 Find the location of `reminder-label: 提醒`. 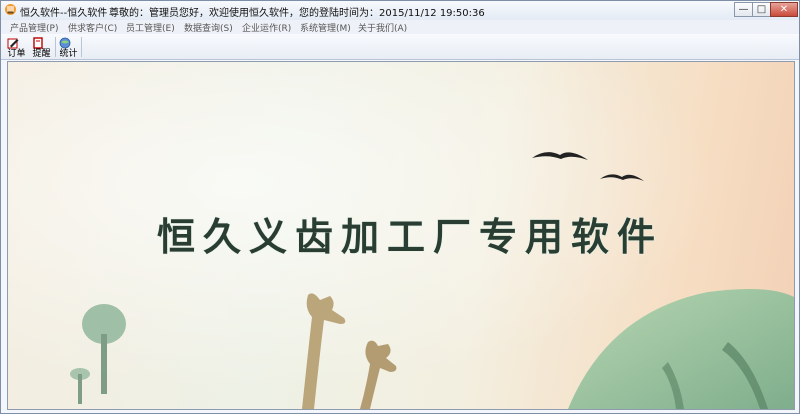

reminder-label: 提醒 is located at coordinates (41, 54).